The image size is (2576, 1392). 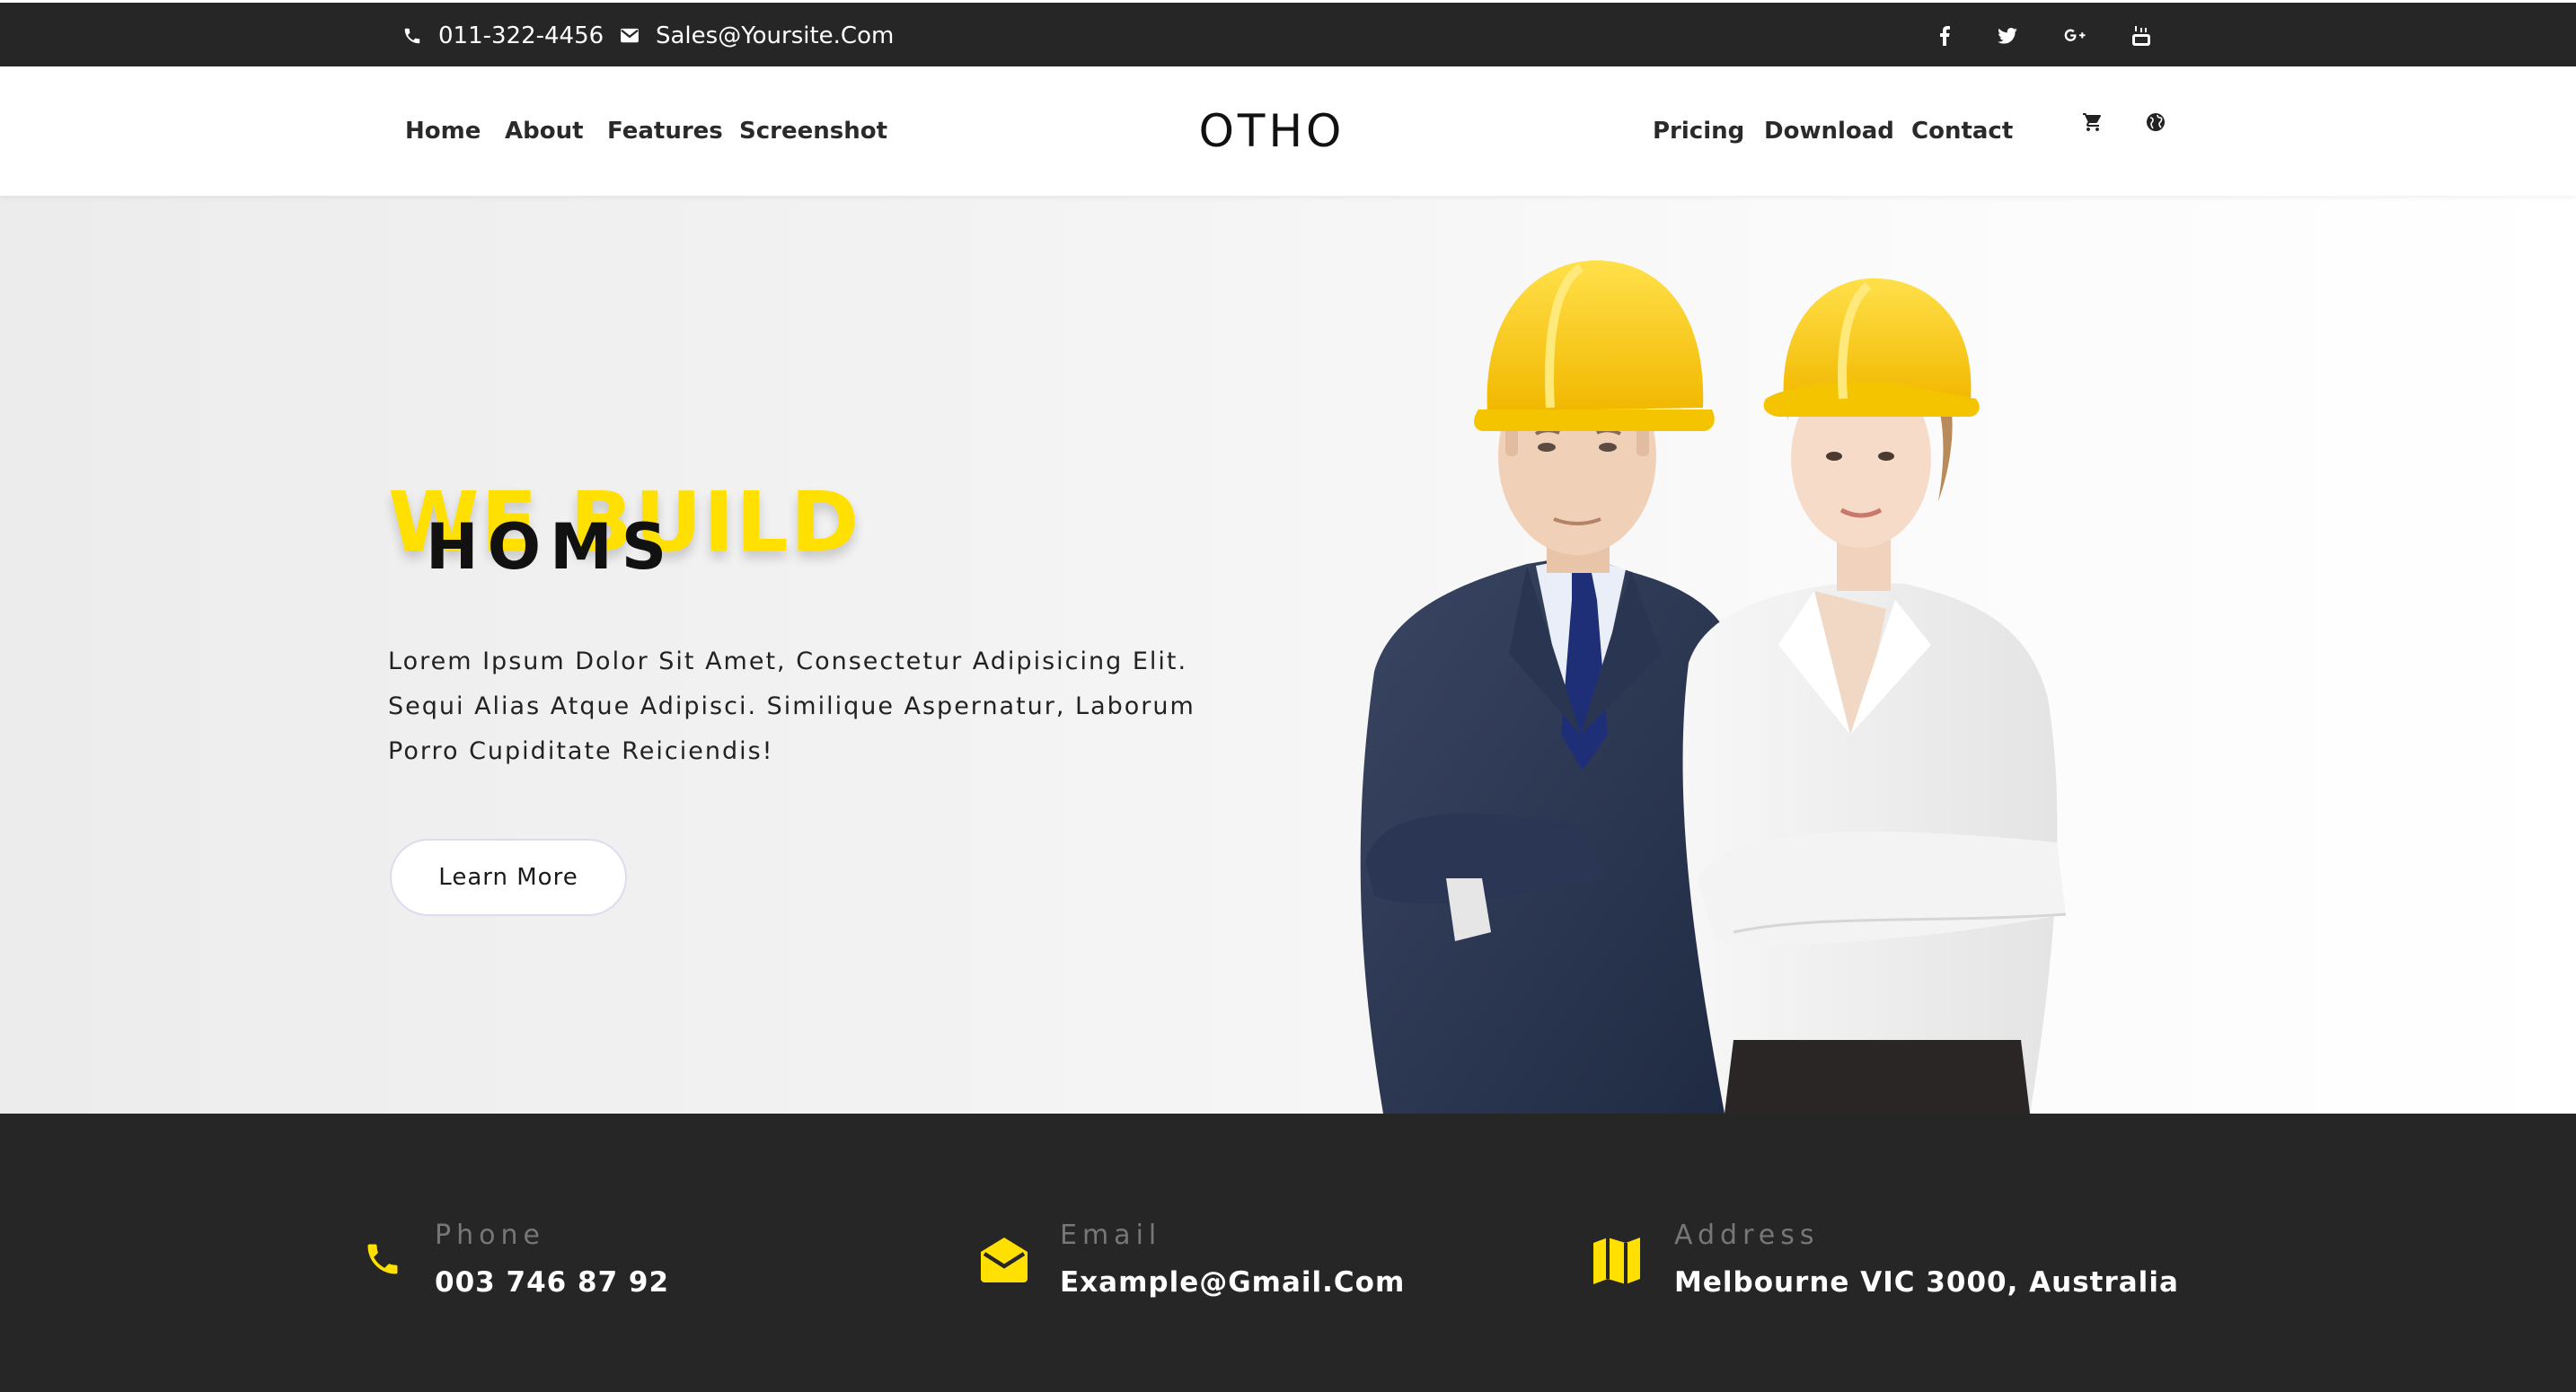 I want to click on twitter-icon, so click(x=2007, y=36).